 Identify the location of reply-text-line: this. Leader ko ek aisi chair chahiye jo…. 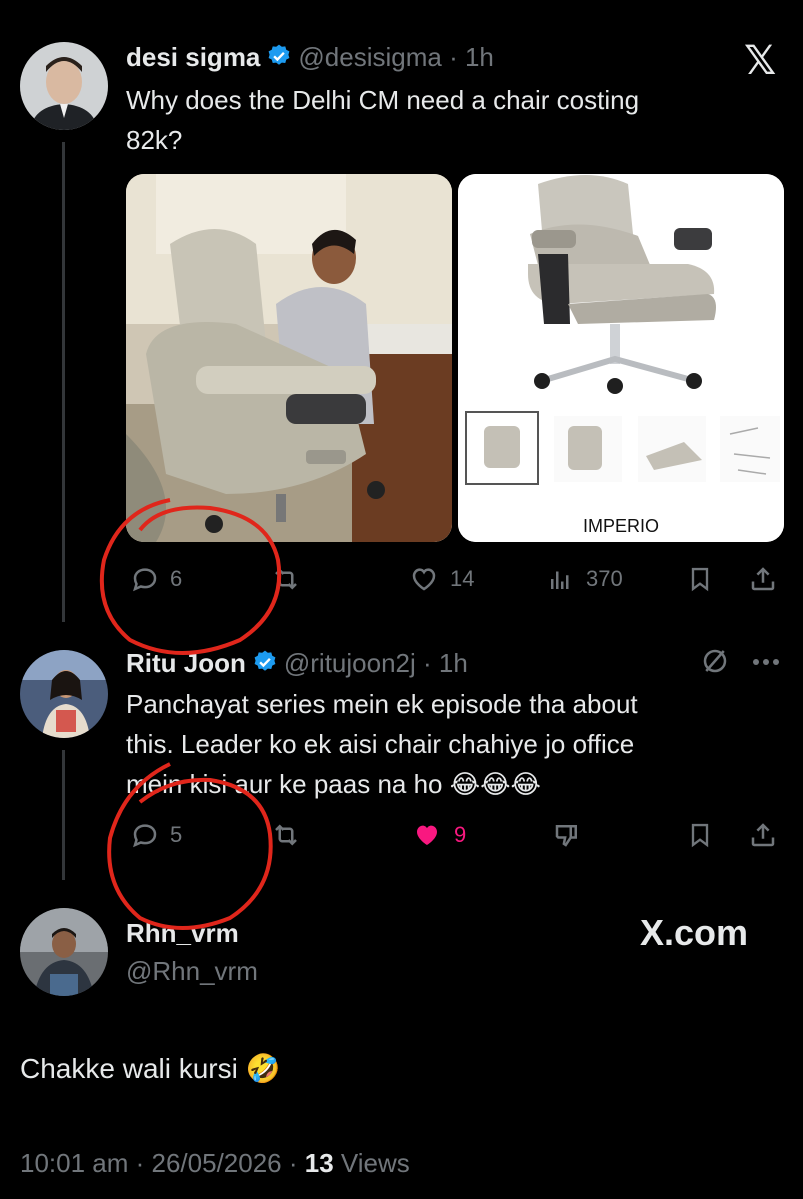
(380, 744).